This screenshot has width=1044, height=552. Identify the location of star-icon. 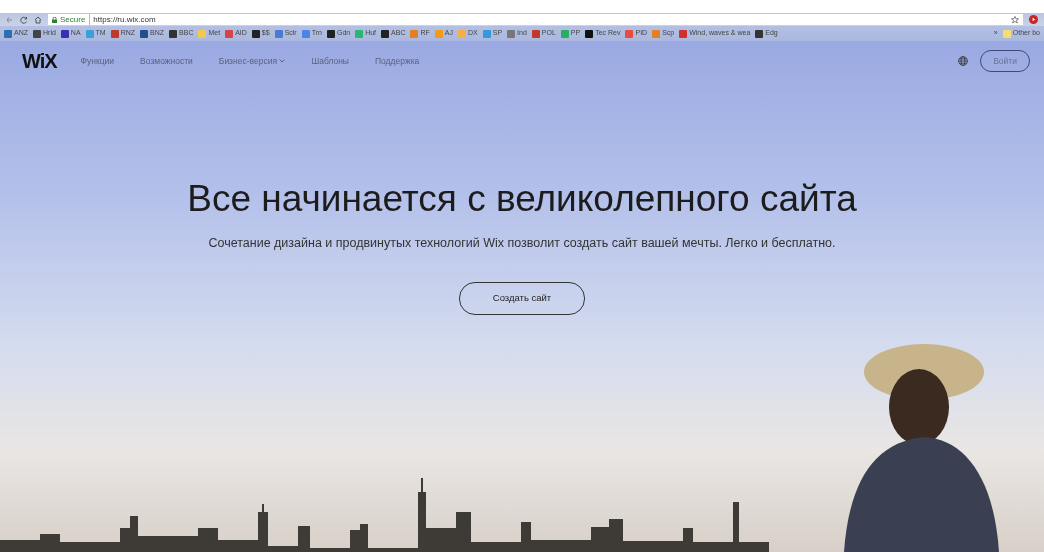
(1015, 19).